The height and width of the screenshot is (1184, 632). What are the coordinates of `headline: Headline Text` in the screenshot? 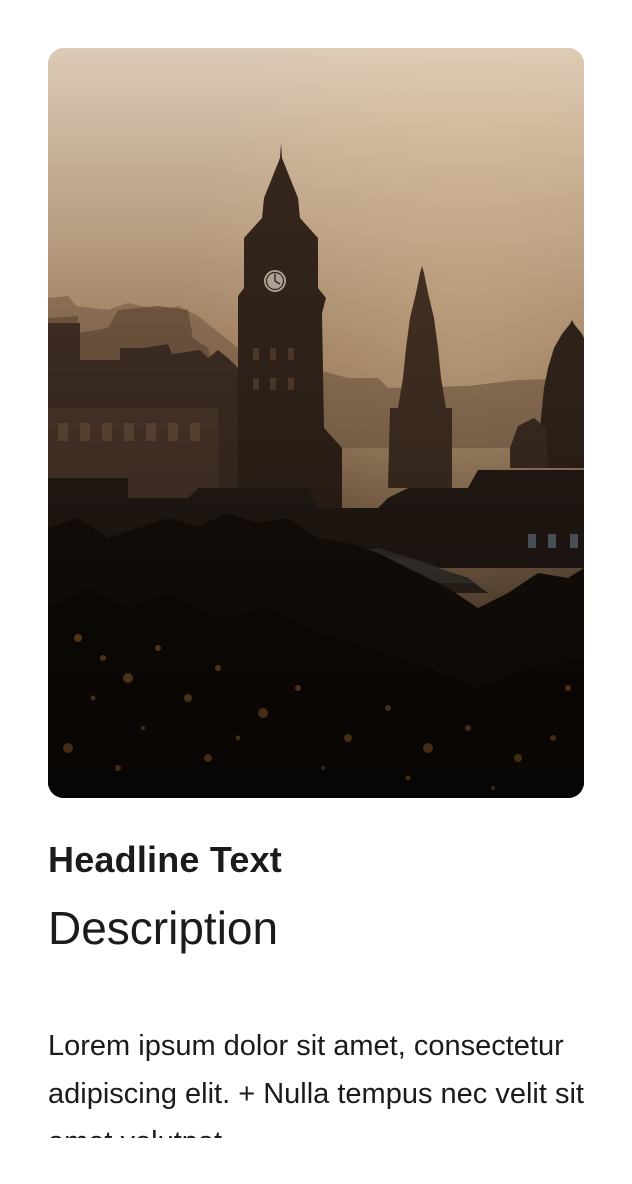 It's located at (165, 859).